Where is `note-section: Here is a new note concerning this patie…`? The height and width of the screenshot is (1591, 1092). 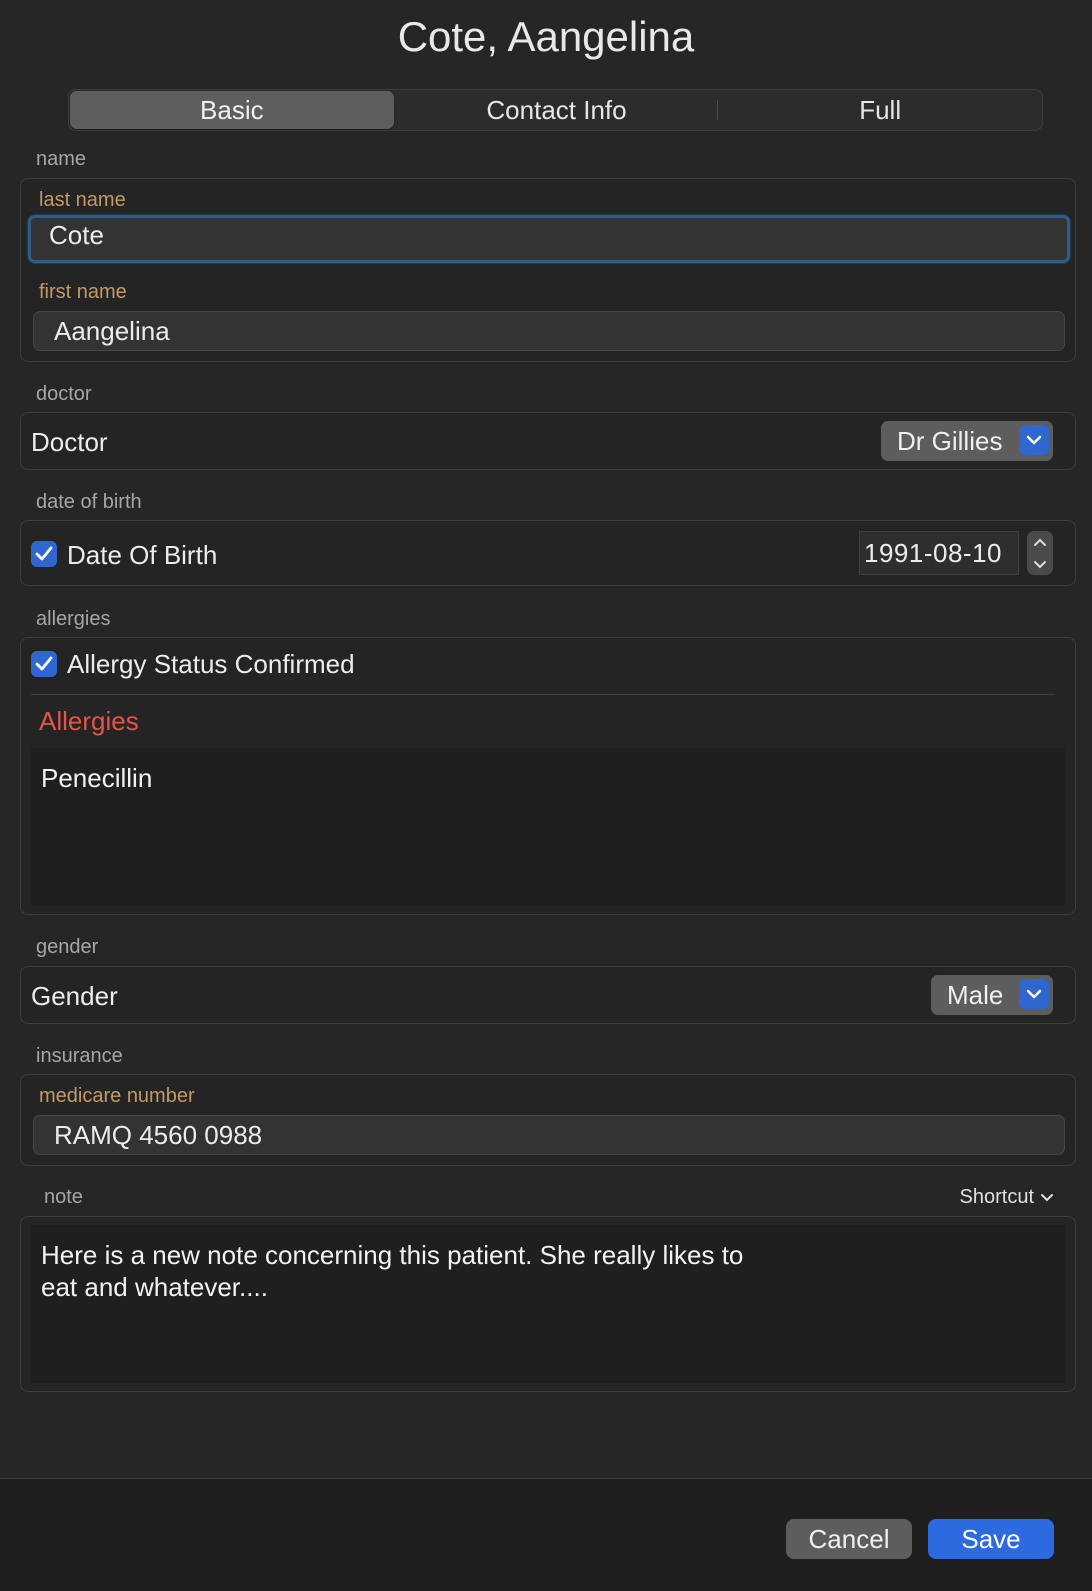 note-section: Here is a new note concerning this patie… is located at coordinates (548, 1304).